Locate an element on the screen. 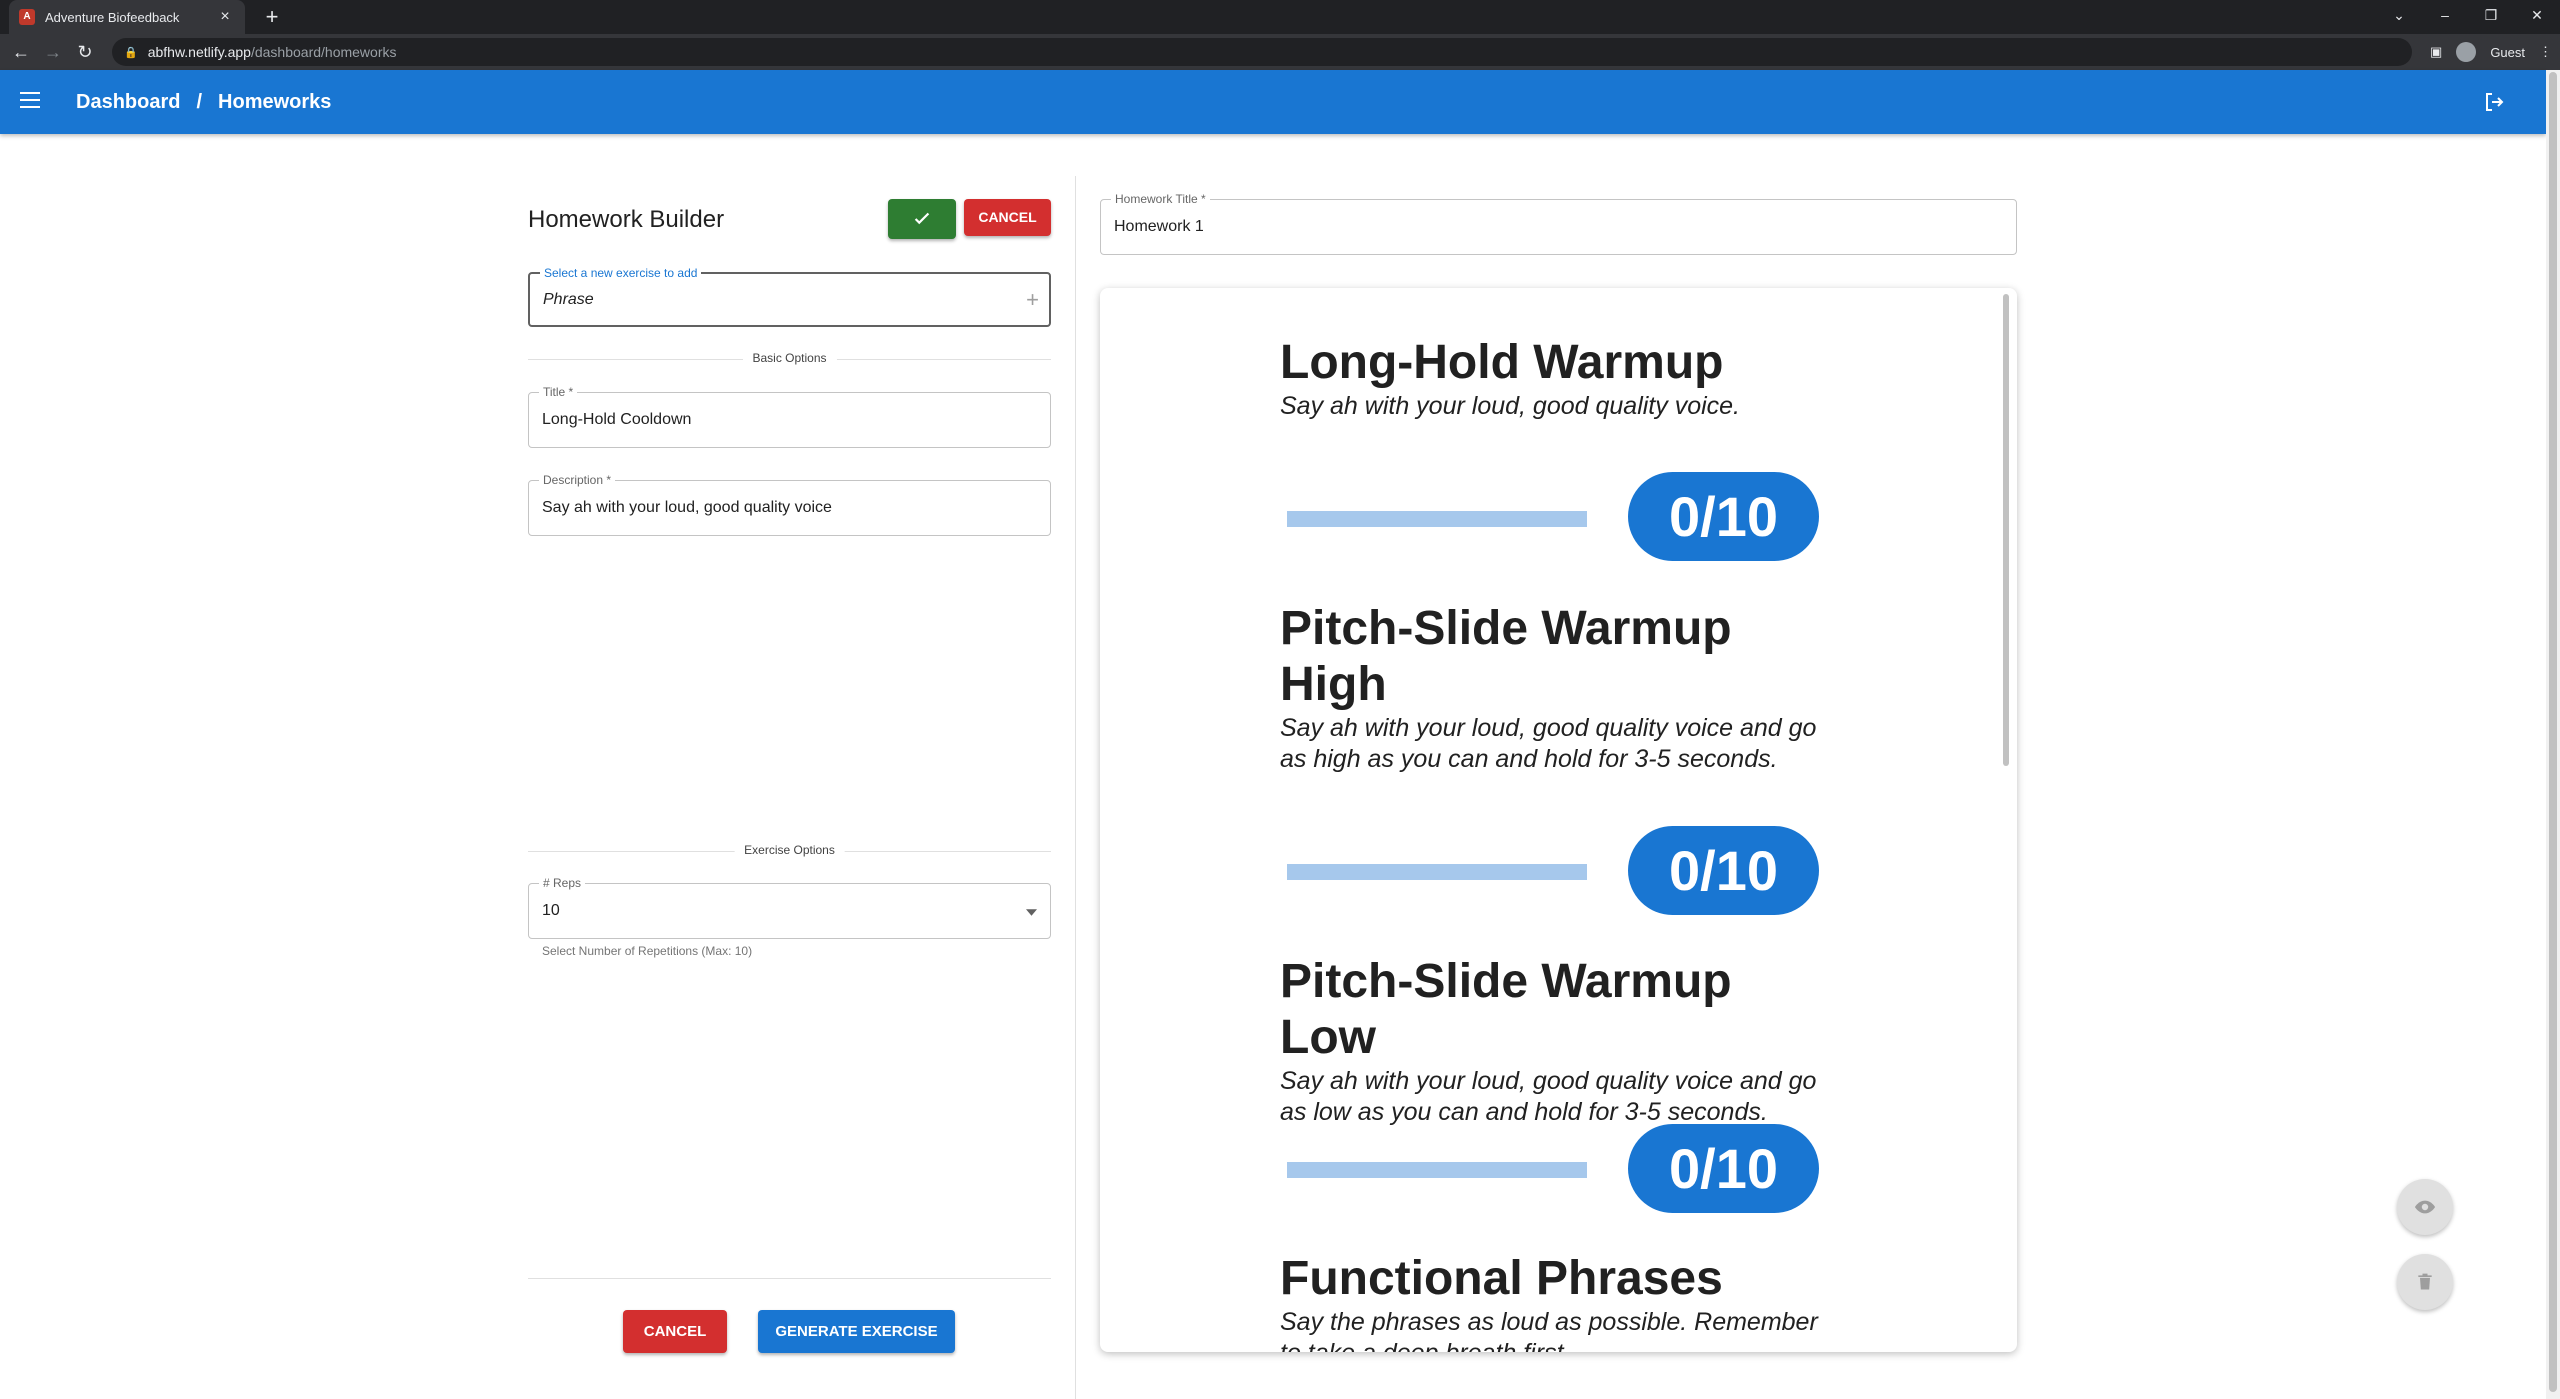  basic-options-divider: Basic Options is located at coordinates (789, 359).